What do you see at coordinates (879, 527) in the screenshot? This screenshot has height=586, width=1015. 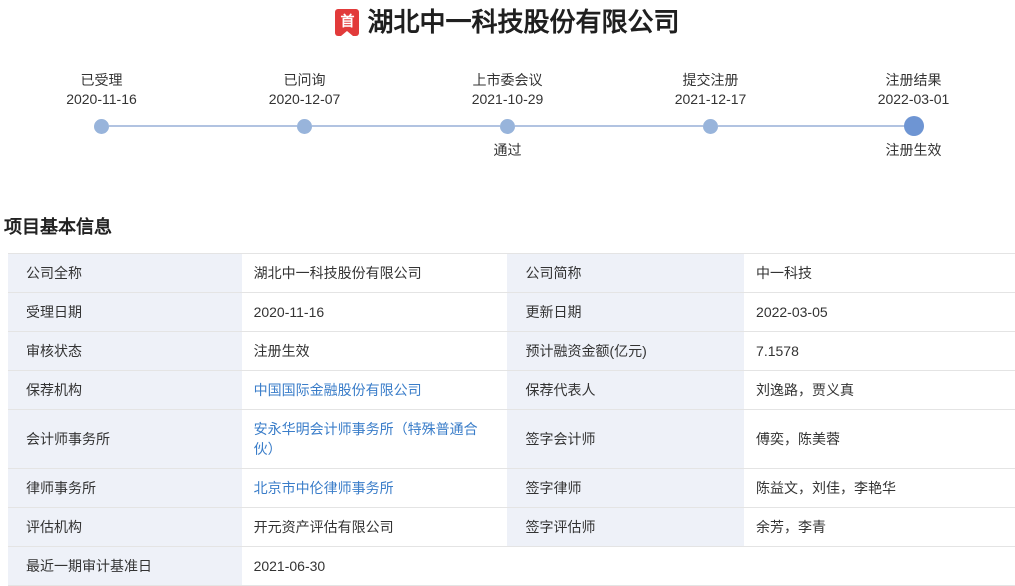 I see `field-value: 余芳，李青` at bounding box center [879, 527].